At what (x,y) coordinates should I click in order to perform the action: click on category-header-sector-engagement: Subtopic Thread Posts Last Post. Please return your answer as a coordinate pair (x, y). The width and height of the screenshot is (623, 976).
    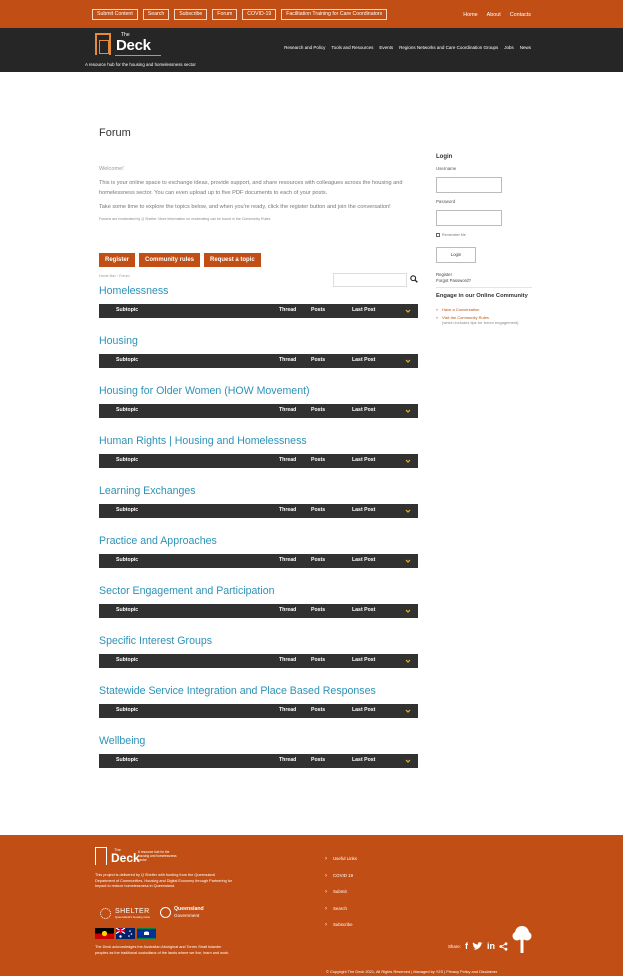
    Looking at the image, I should click on (258, 611).